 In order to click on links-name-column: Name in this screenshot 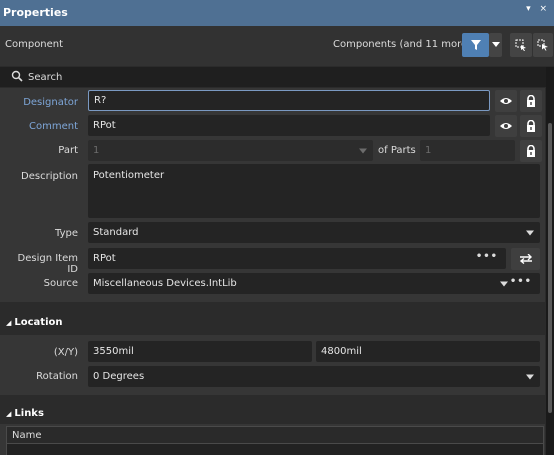, I will do `click(27, 435)`.